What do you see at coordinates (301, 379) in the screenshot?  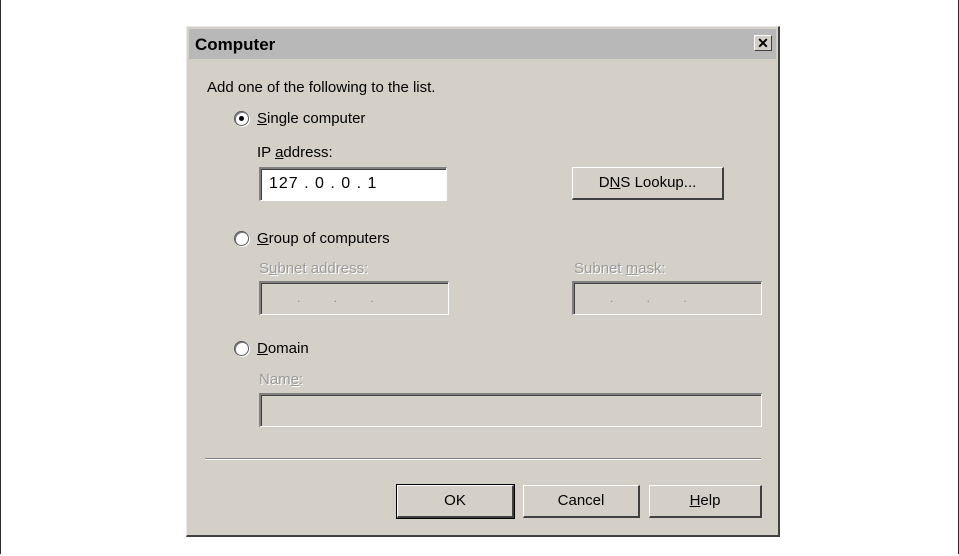 I see `domain-name-label-post: :` at bounding box center [301, 379].